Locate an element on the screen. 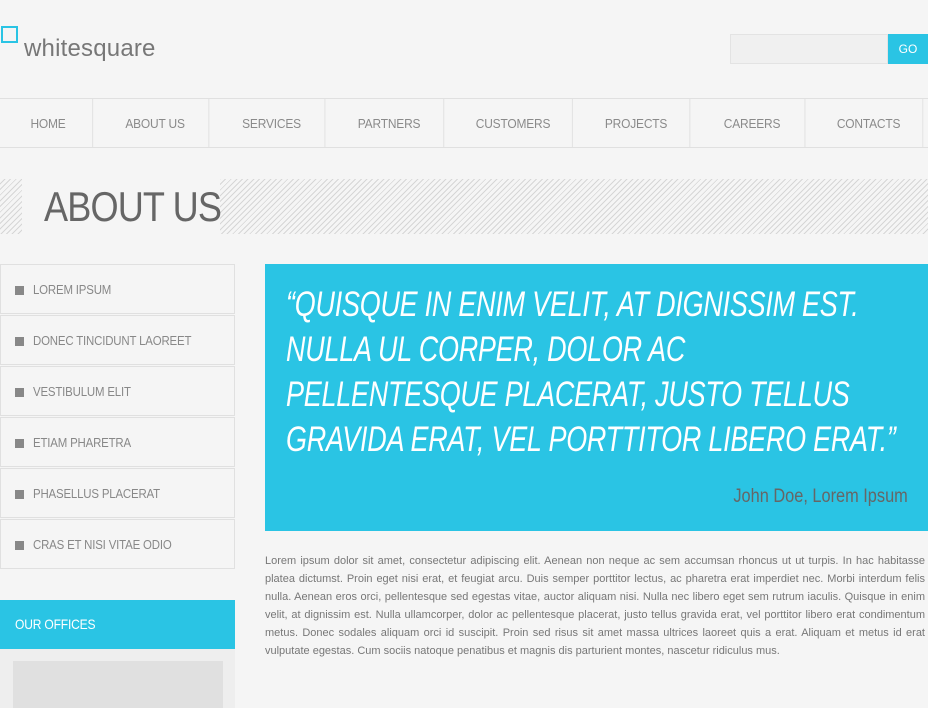 The height and width of the screenshot is (708, 928). nav-item-label: CONTACTS is located at coordinates (868, 123).